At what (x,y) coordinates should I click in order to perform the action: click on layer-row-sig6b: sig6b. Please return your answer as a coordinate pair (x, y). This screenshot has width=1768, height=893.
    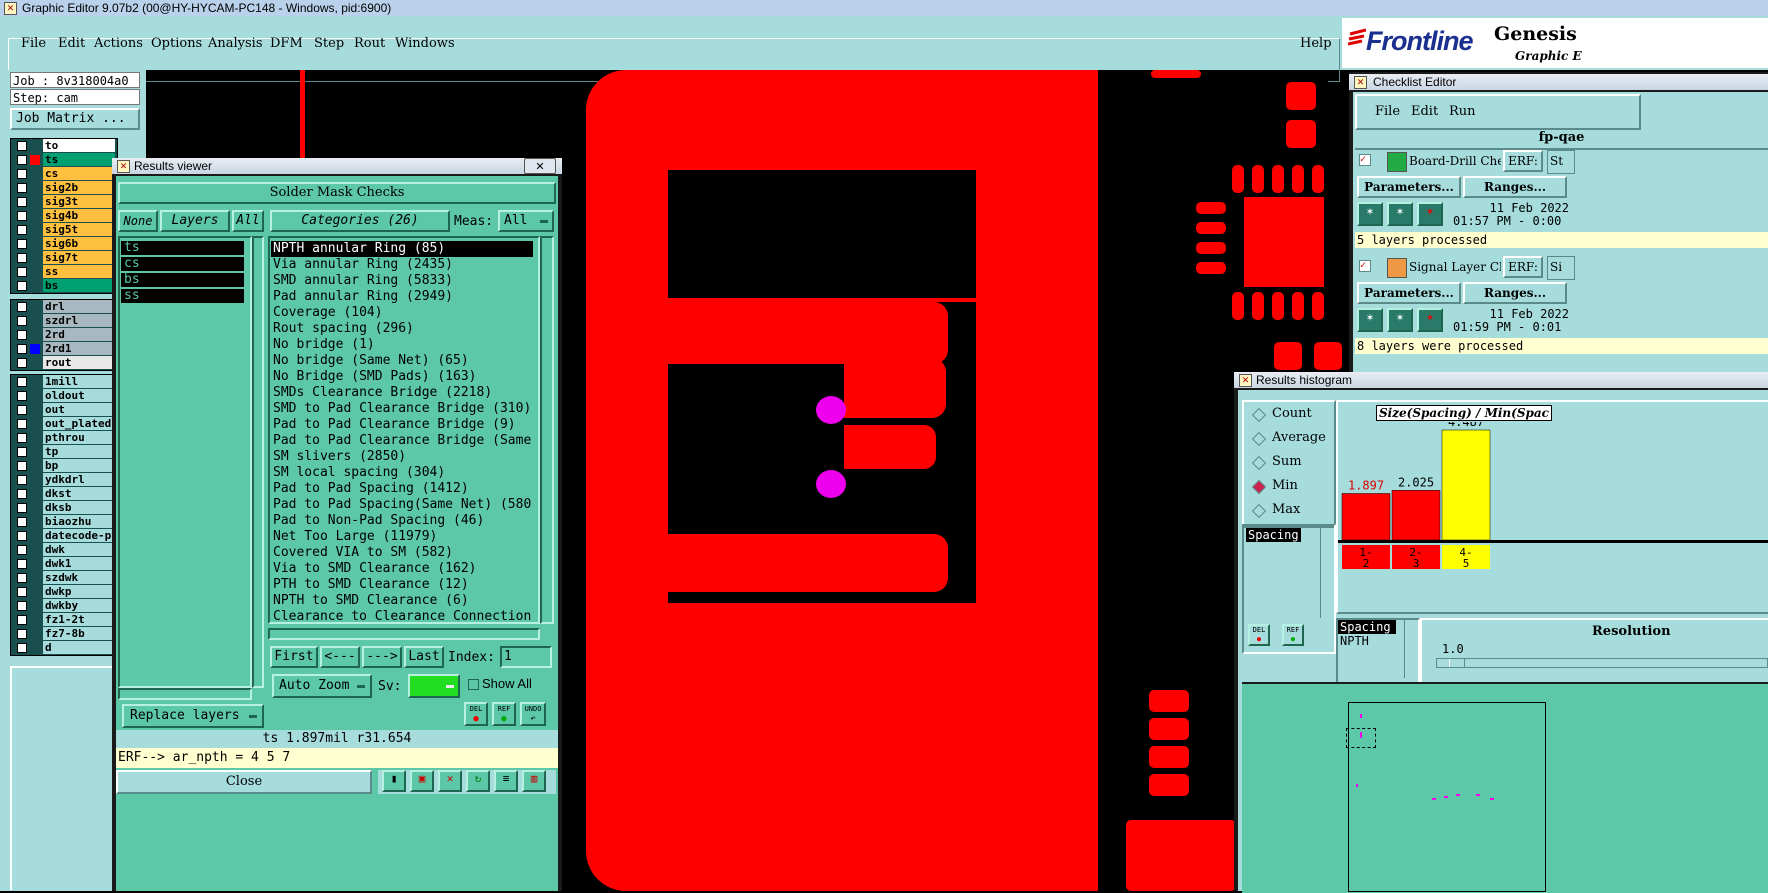
    Looking at the image, I should click on (64, 244).